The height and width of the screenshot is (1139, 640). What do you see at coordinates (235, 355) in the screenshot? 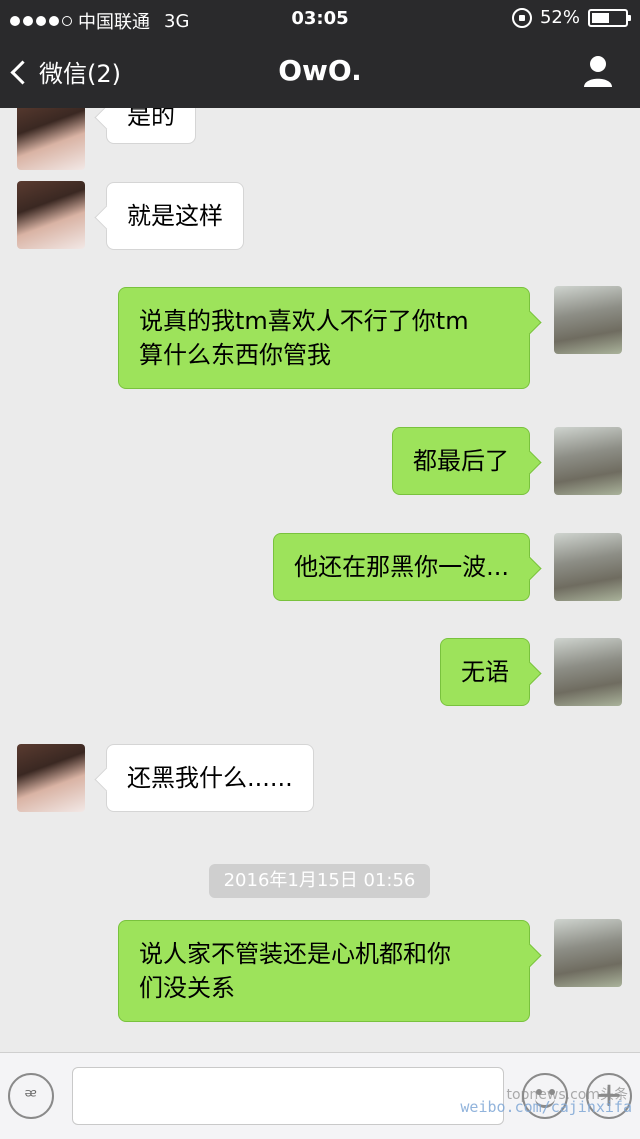
I see `message-text-line: 算什么东西你管我` at bounding box center [235, 355].